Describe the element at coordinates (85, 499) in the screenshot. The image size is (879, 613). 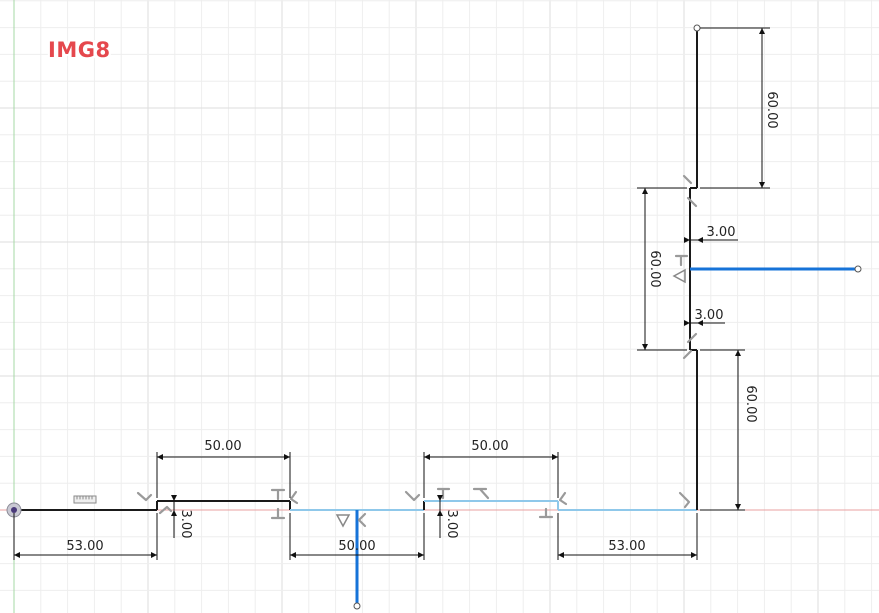
I see `parallel-constraint-icon` at that location.